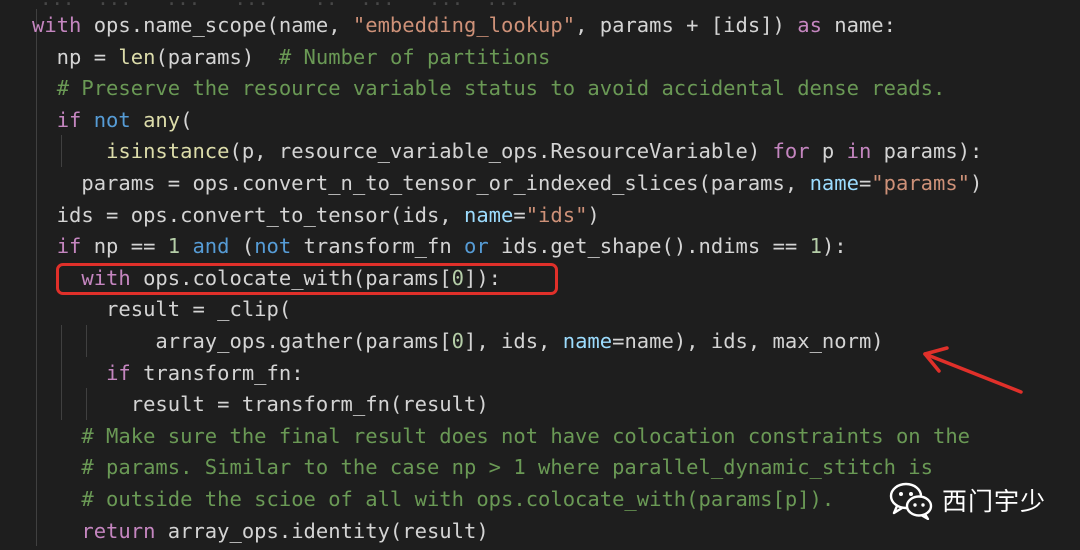  What do you see at coordinates (137, 56) in the screenshot?
I see `code-token: len` at bounding box center [137, 56].